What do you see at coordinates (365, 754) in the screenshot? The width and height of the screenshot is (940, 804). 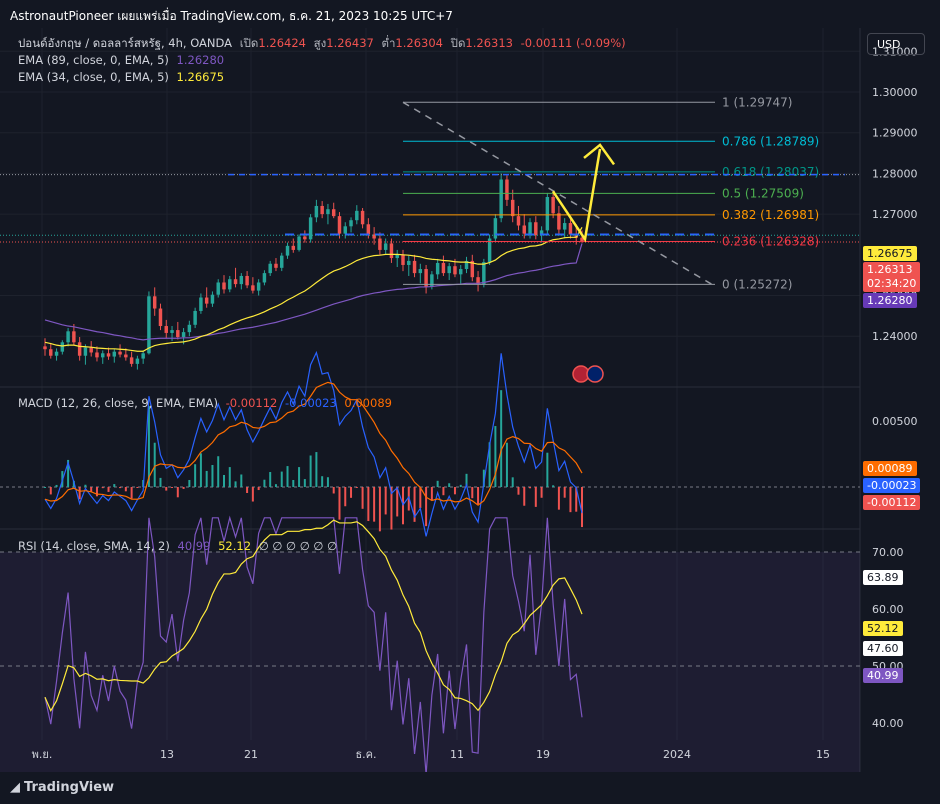 I see `time-axis-label: ธ.ค.` at bounding box center [365, 754].